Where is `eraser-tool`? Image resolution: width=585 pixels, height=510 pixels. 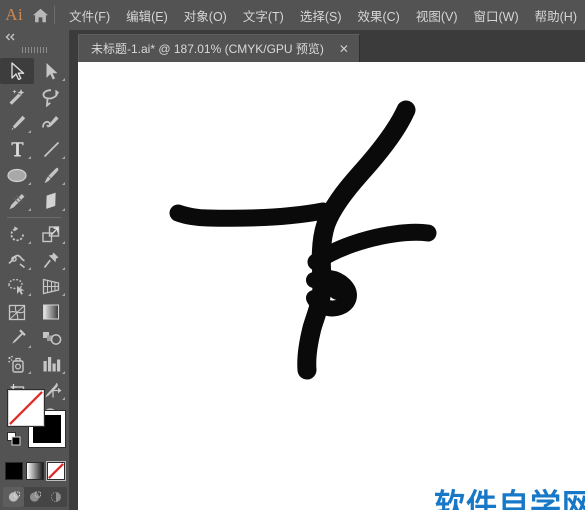 eraser-tool is located at coordinates (51, 201).